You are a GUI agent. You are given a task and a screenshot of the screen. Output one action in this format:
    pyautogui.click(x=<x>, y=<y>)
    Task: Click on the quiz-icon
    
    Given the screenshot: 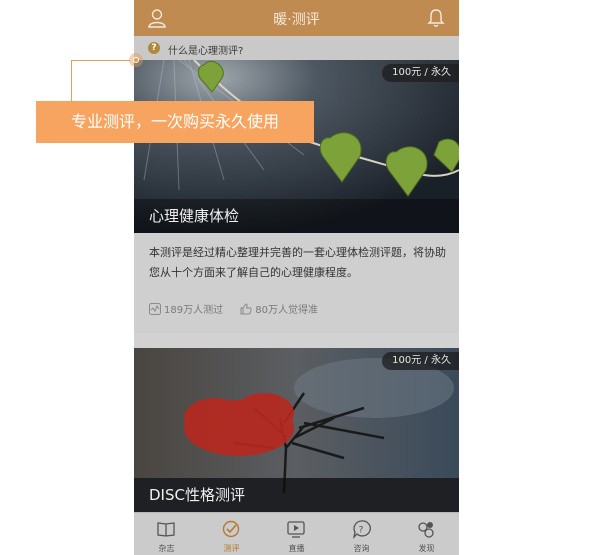 What is the action you would take?
    pyautogui.click(x=231, y=529)
    